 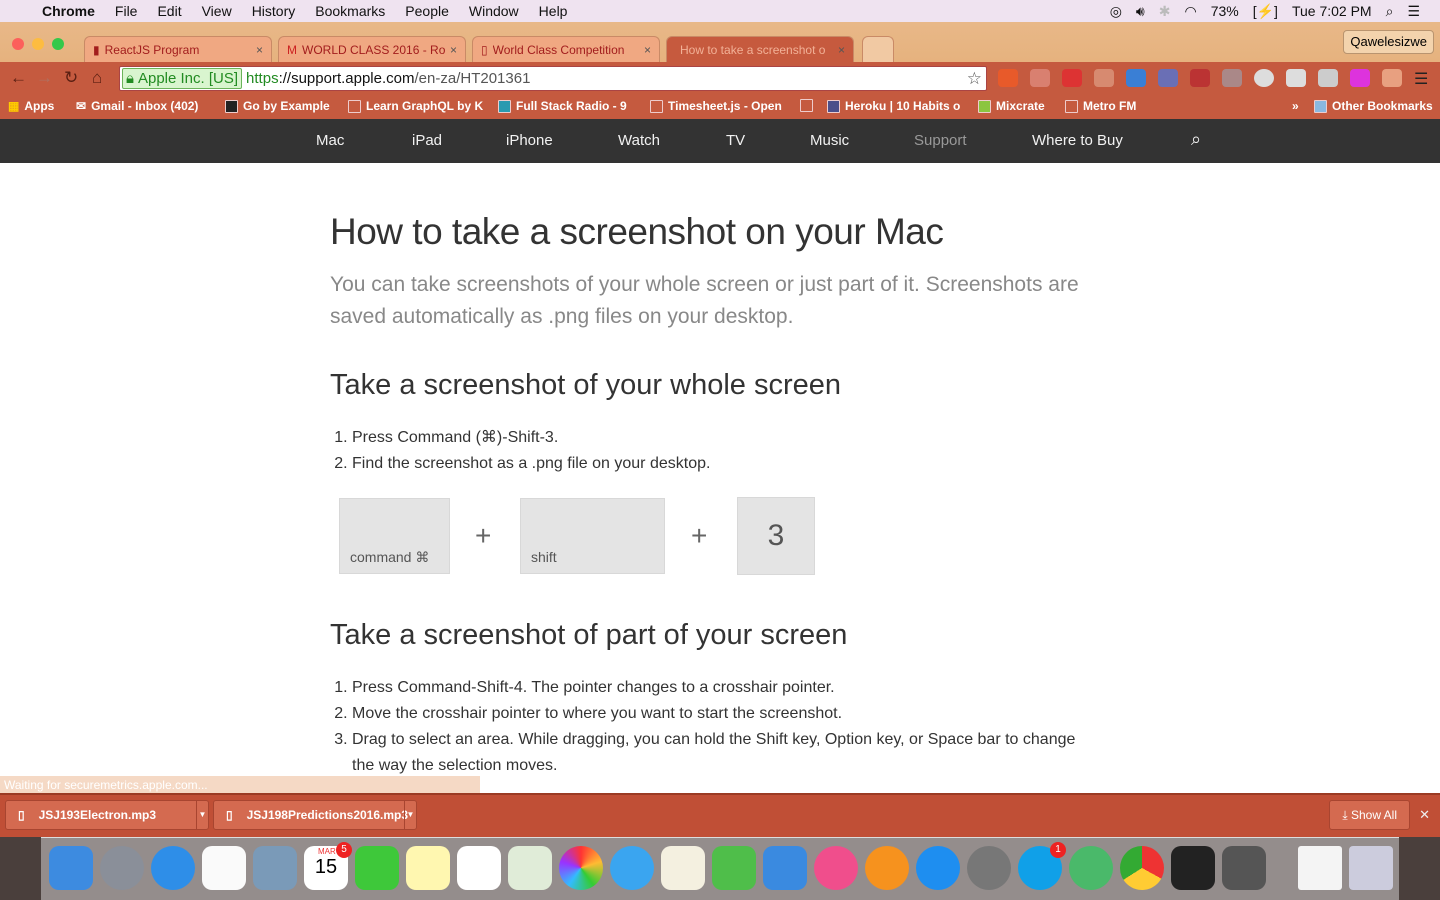 What do you see at coordinates (372, 49) in the screenshot?
I see `tab-world-class-2016: M WORLD CLASS 2016 - Road ×` at bounding box center [372, 49].